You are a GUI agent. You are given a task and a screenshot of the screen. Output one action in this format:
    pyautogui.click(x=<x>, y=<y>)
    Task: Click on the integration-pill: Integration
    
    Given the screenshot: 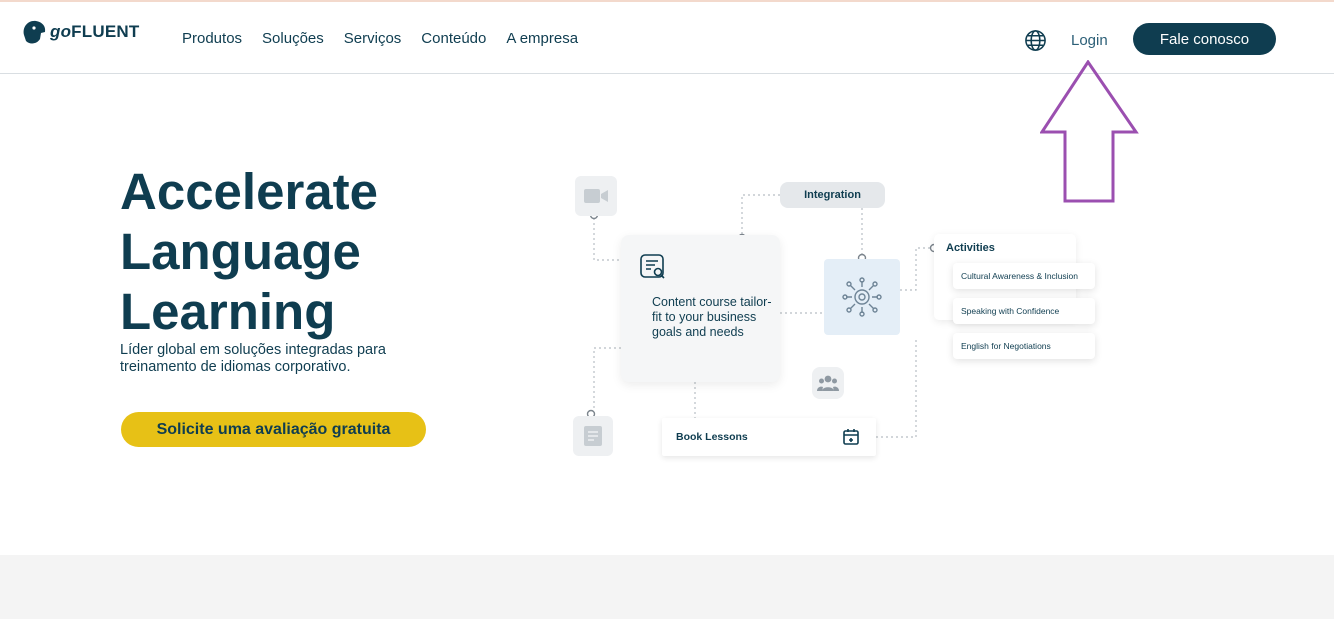 What is the action you would take?
    pyautogui.click(x=832, y=195)
    